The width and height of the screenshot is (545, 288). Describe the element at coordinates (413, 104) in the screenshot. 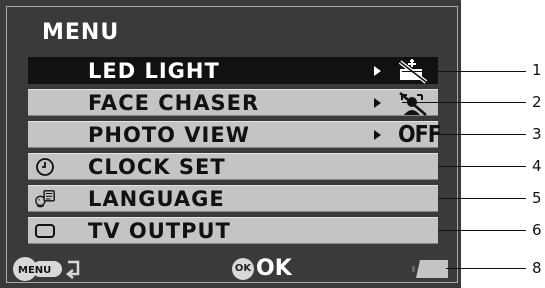

I see `face-chaser-off-icon` at that location.